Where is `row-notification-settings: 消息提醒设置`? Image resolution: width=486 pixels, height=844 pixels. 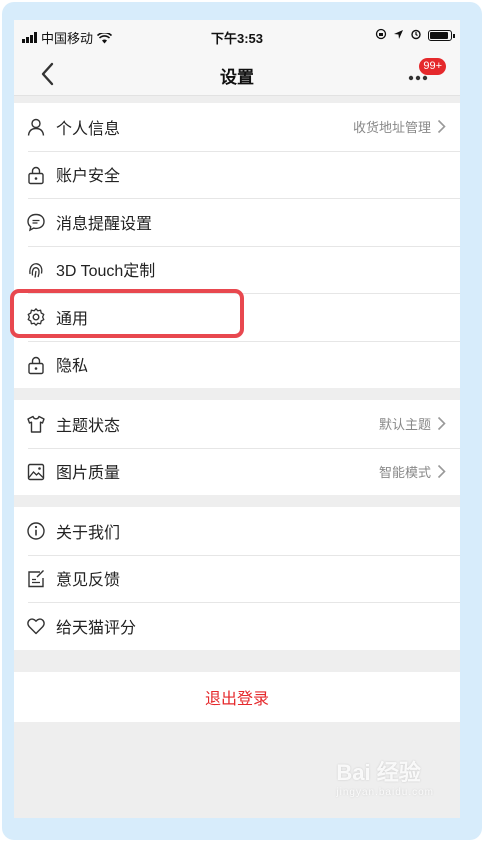
row-notification-settings: 消息提醒设置 is located at coordinates (237, 222).